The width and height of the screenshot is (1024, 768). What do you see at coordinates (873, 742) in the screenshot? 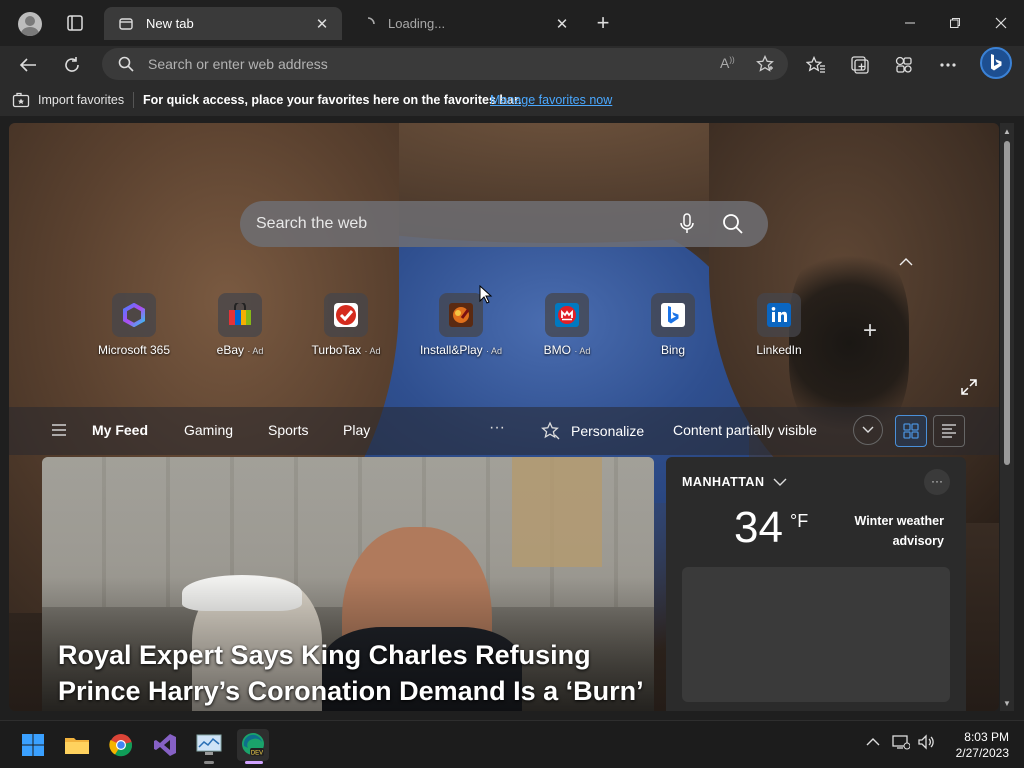
I see `show-hidden-icons-chevron-up-icon` at bounding box center [873, 742].